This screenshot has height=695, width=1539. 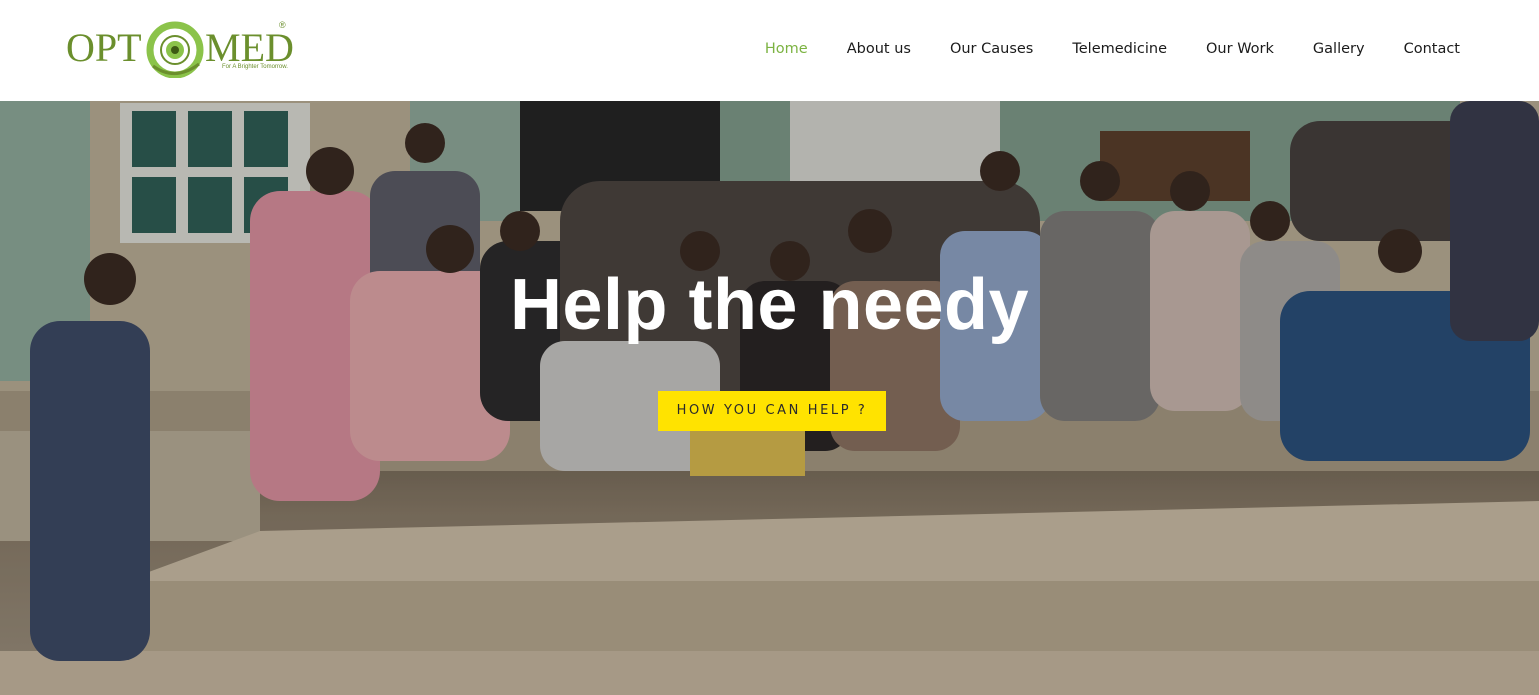 I want to click on logo-text-left: OPT, so click(x=104, y=47).